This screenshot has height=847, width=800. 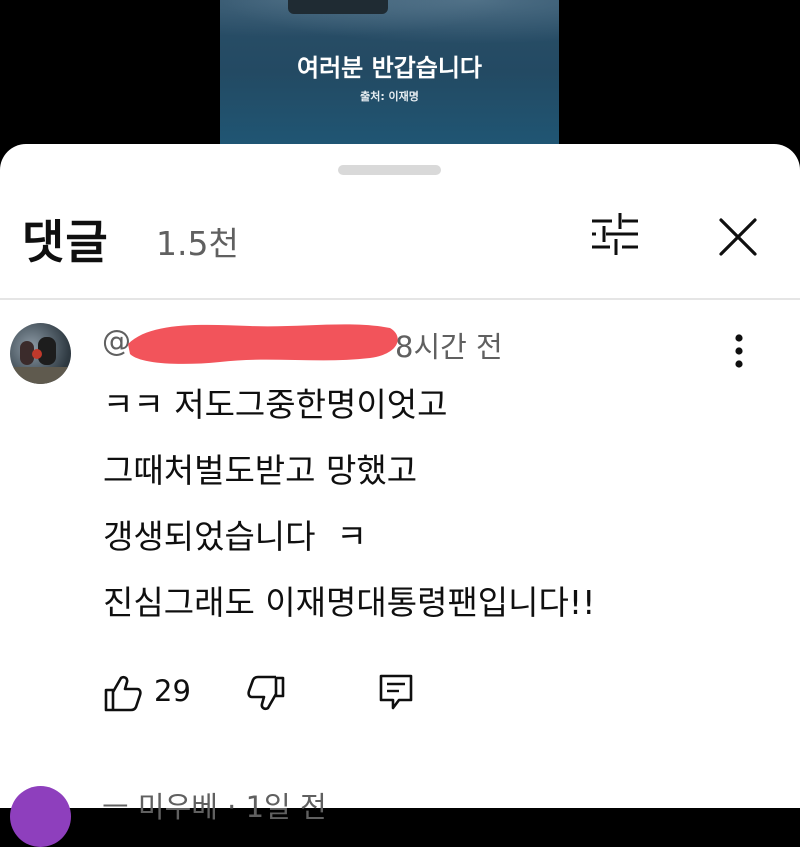 I want to click on drag-handle, so click(x=389, y=170).